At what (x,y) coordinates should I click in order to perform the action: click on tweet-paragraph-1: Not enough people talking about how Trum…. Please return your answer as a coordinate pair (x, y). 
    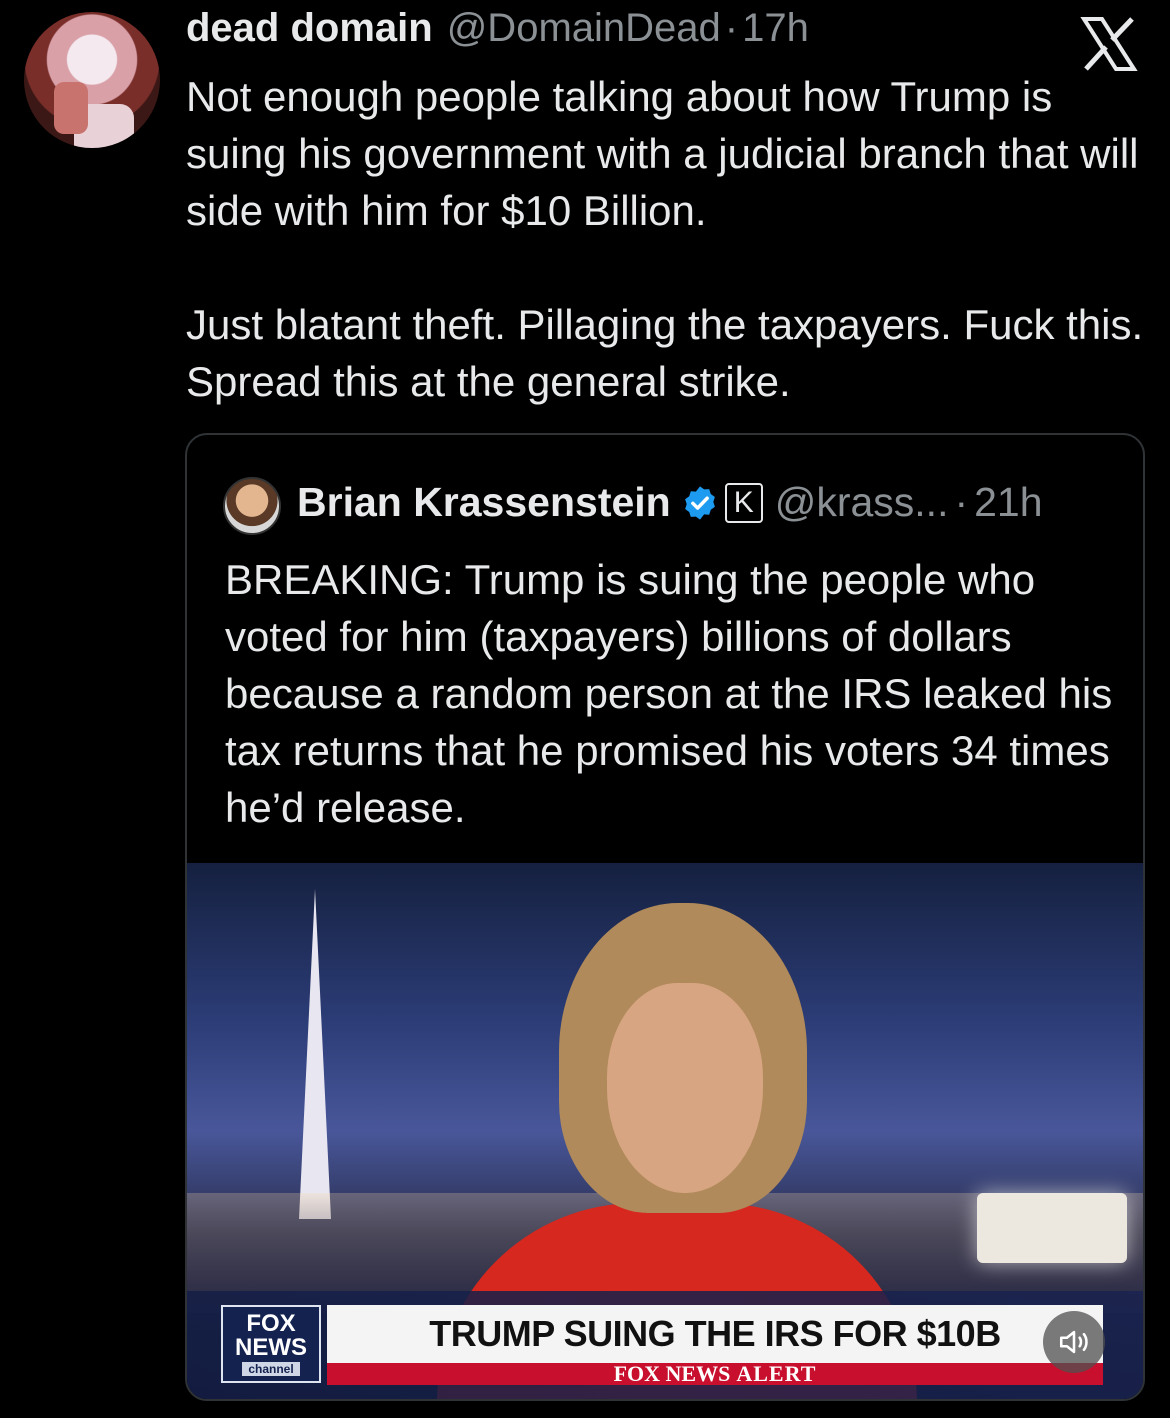
    Looking at the image, I should click on (662, 153).